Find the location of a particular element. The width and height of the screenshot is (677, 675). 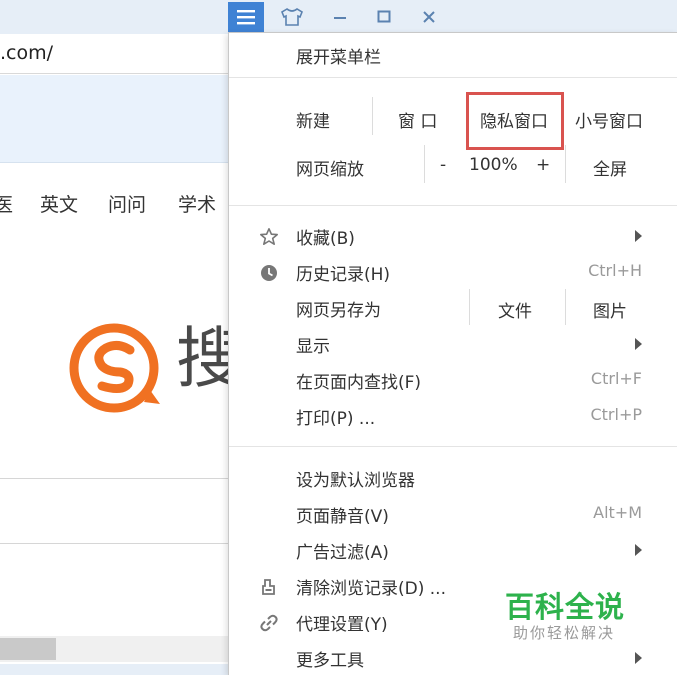

zoom-label: 网页缩放 is located at coordinates (330, 170).